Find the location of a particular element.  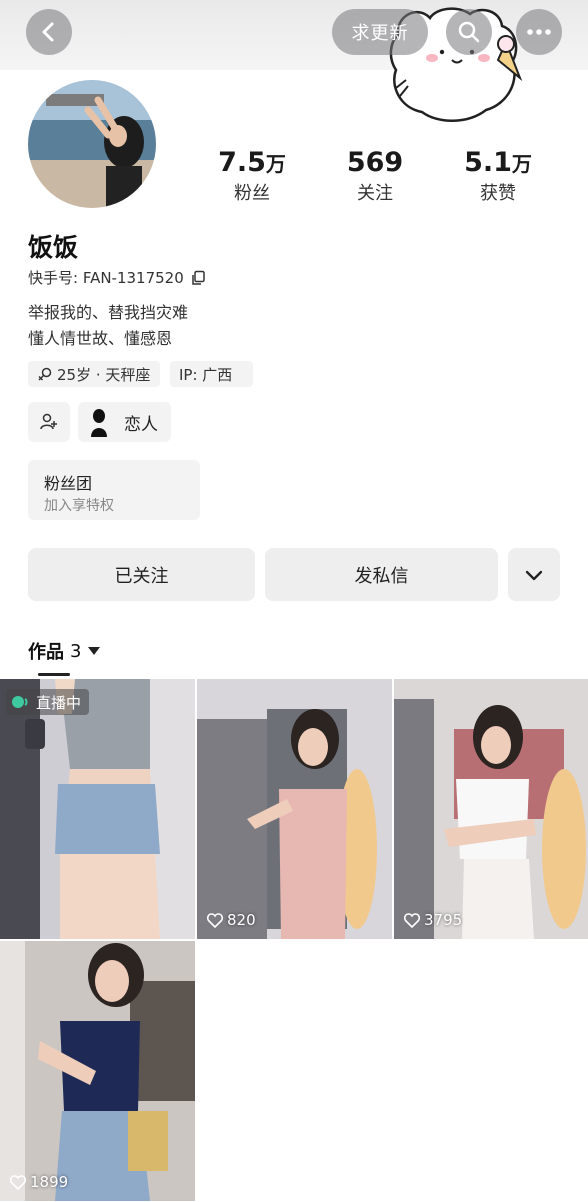

work-thumbnail: 3795 is located at coordinates (491, 809).